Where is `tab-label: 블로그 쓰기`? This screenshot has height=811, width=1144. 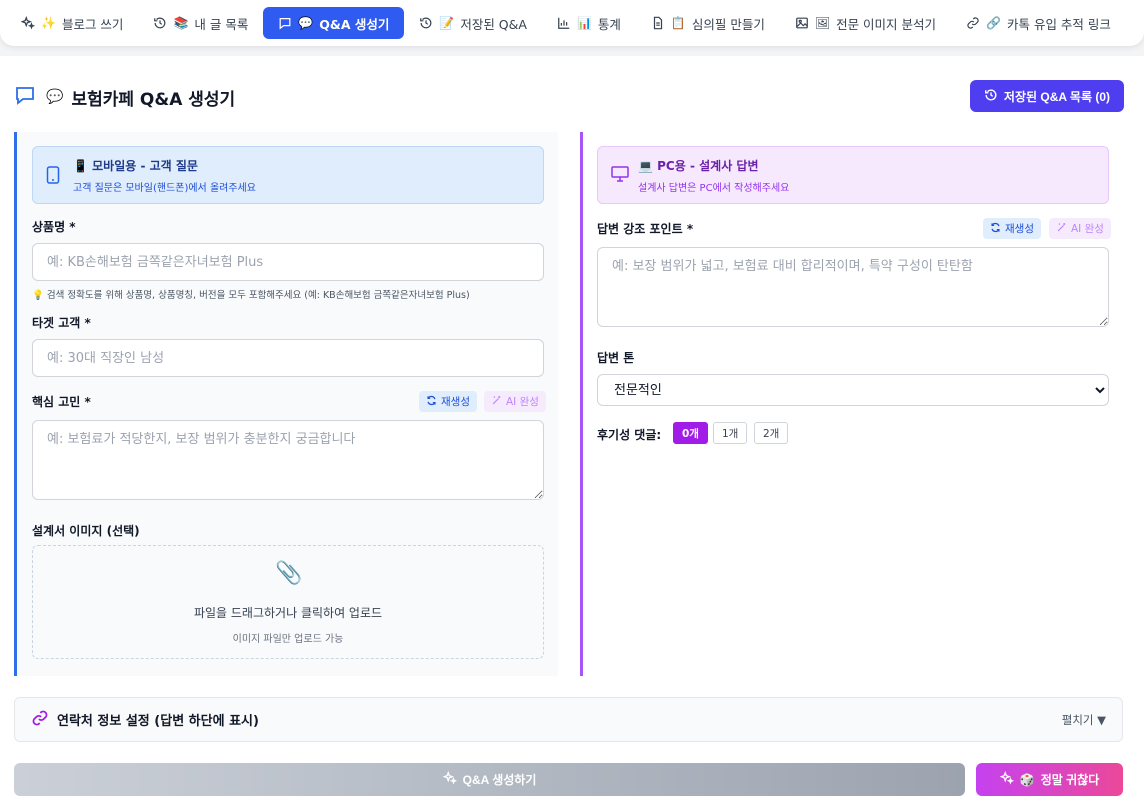
tab-label: 블로그 쓰기 is located at coordinates (92, 24).